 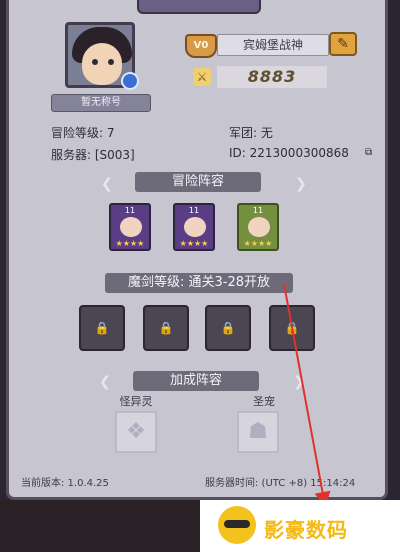 I want to click on annotation-arrow, so click(x=307, y=395).